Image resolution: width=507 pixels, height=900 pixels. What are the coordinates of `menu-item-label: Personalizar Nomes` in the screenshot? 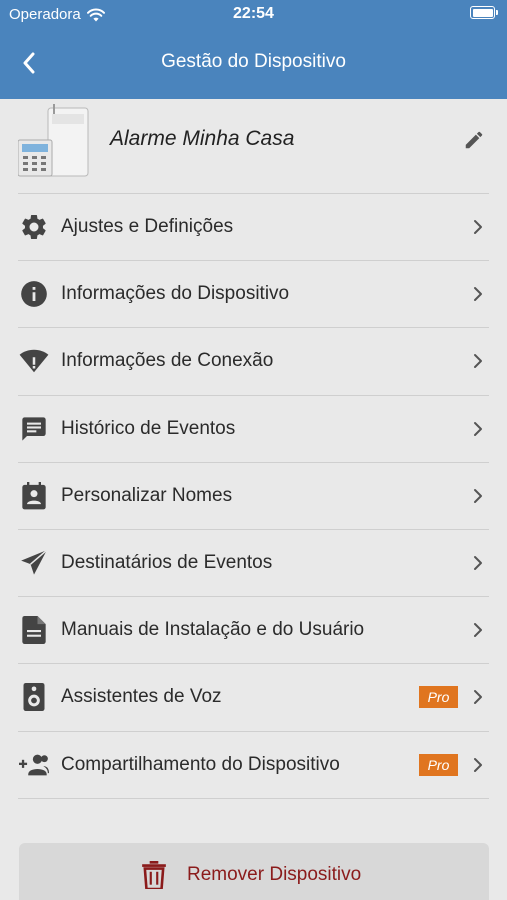 It's located at (147, 495).